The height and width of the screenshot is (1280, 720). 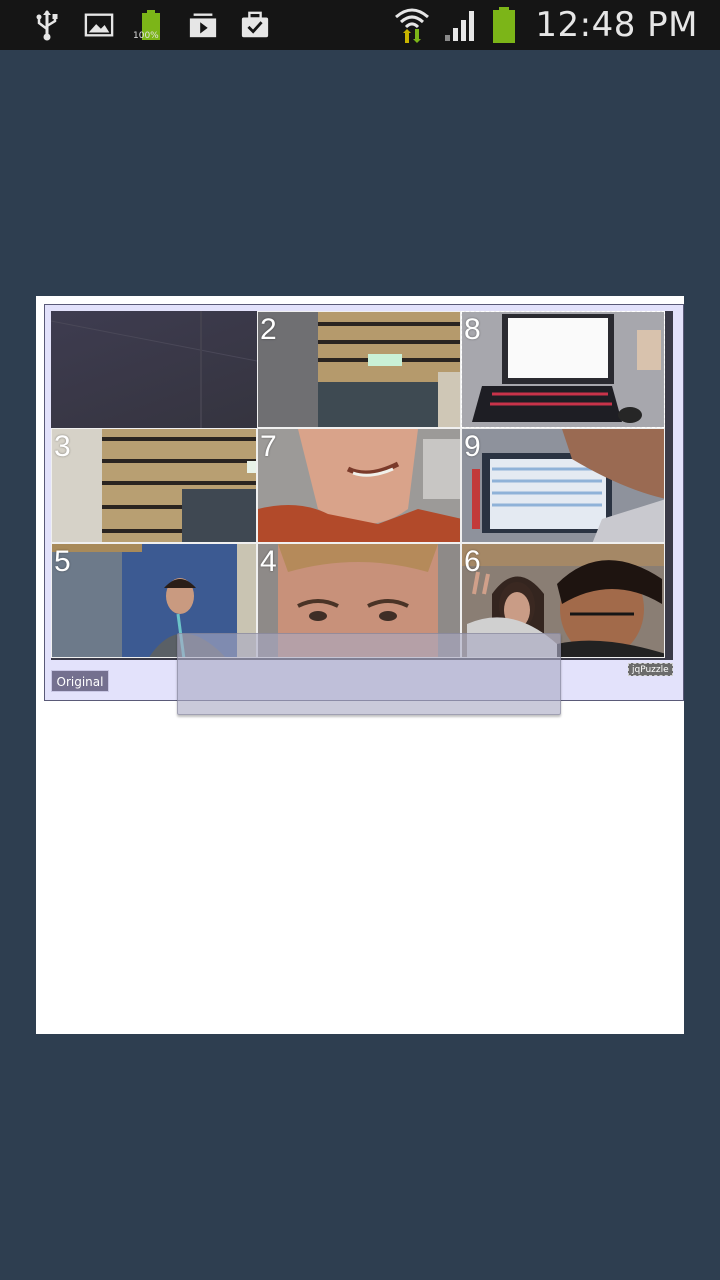 What do you see at coordinates (616, 25) in the screenshot?
I see `clock: 12:48 PM` at bounding box center [616, 25].